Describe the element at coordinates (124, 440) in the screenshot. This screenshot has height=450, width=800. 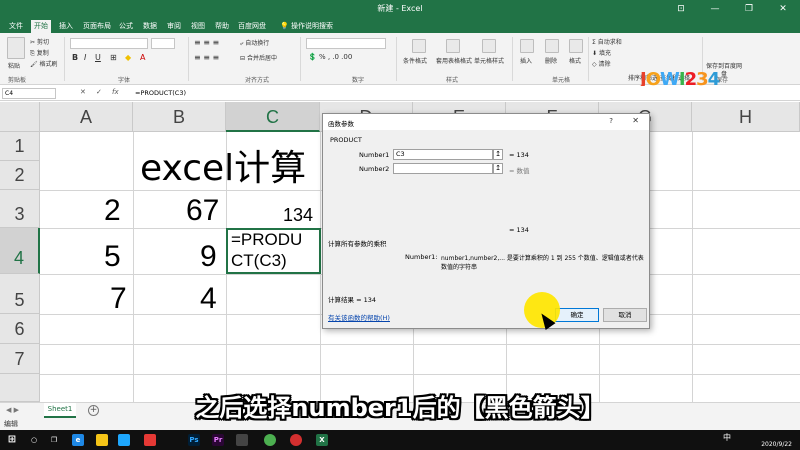
I see `store-icon` at that location.